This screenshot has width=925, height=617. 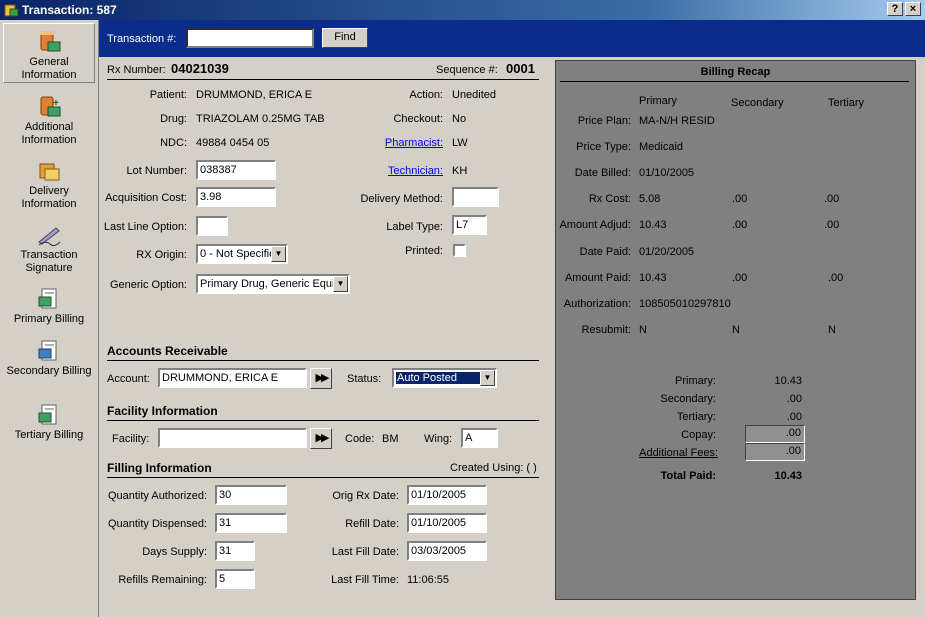 What do you see at coordinates (321, 378) in the screenshot?
I see `account-lookup-button: ▶▶` at bounding box center [321, 378].